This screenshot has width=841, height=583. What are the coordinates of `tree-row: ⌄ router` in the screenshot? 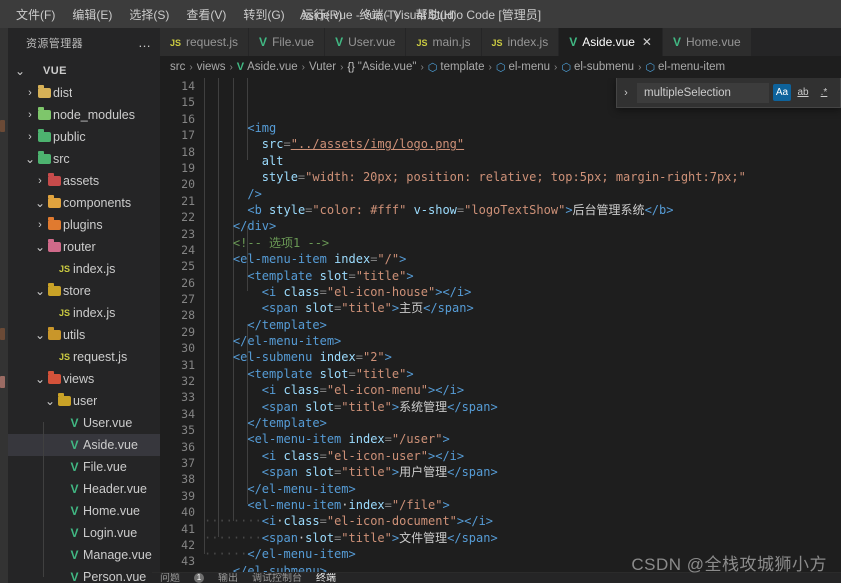 It's located at (84, 247).